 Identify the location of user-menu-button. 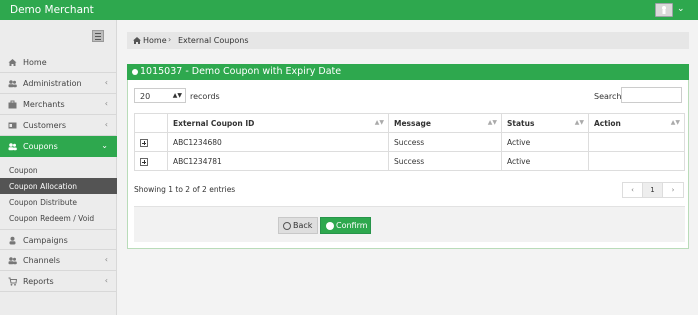
(664, 10).